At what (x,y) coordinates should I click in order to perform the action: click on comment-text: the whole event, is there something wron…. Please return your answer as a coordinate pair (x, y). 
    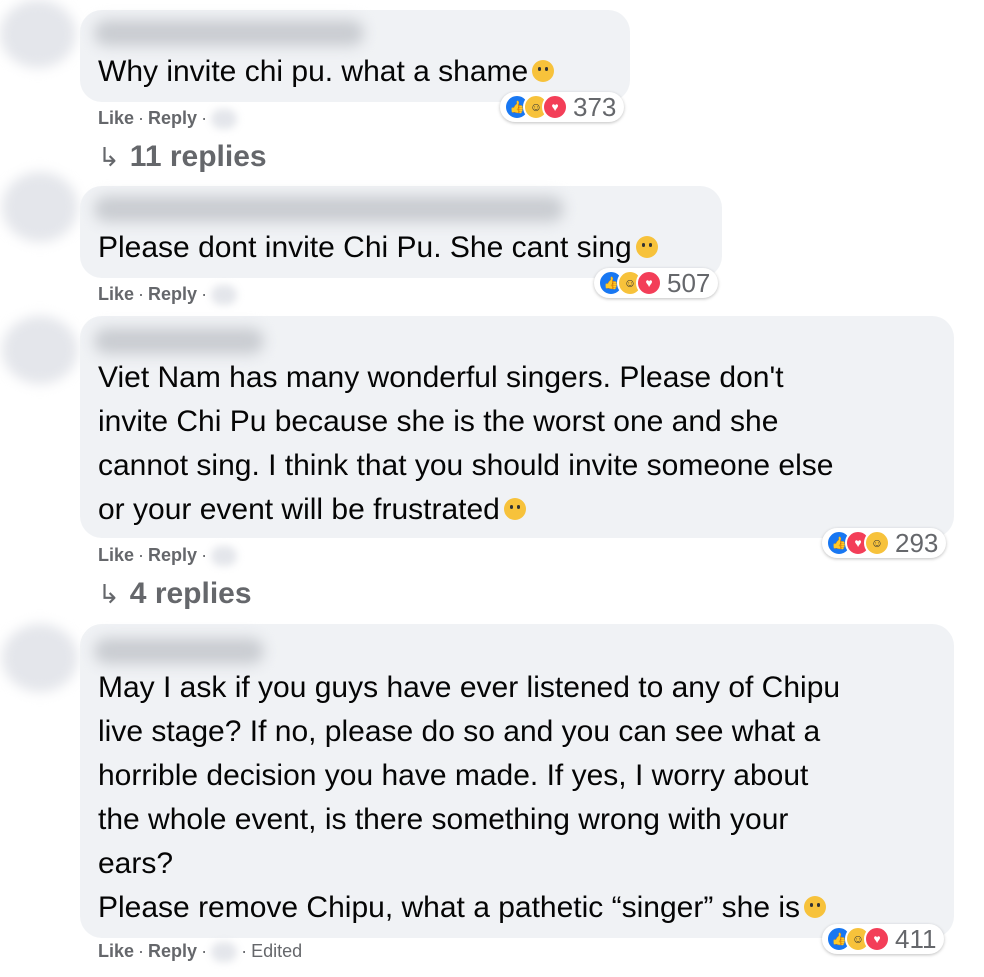
    Looking at the image, I should click on (443, 819).